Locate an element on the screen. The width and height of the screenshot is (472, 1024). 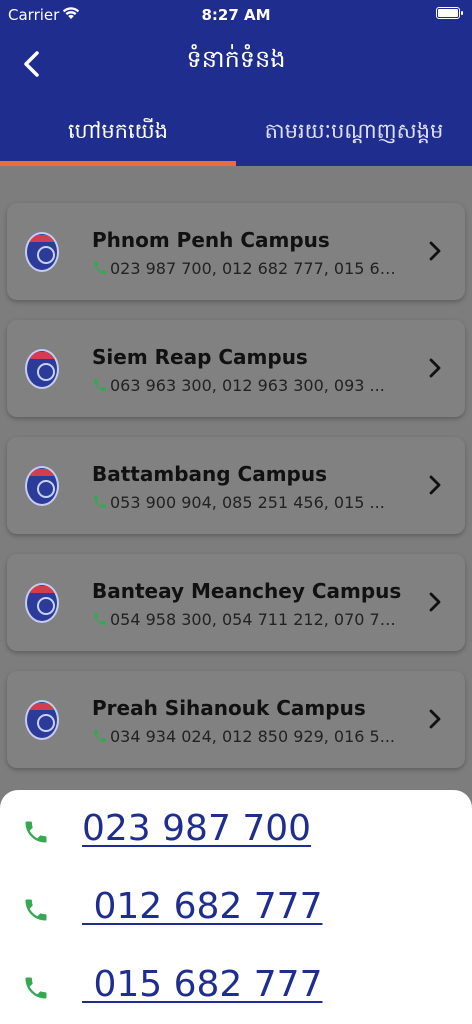
campus-name: Battambang Campus is located at coordinates (209, 474).